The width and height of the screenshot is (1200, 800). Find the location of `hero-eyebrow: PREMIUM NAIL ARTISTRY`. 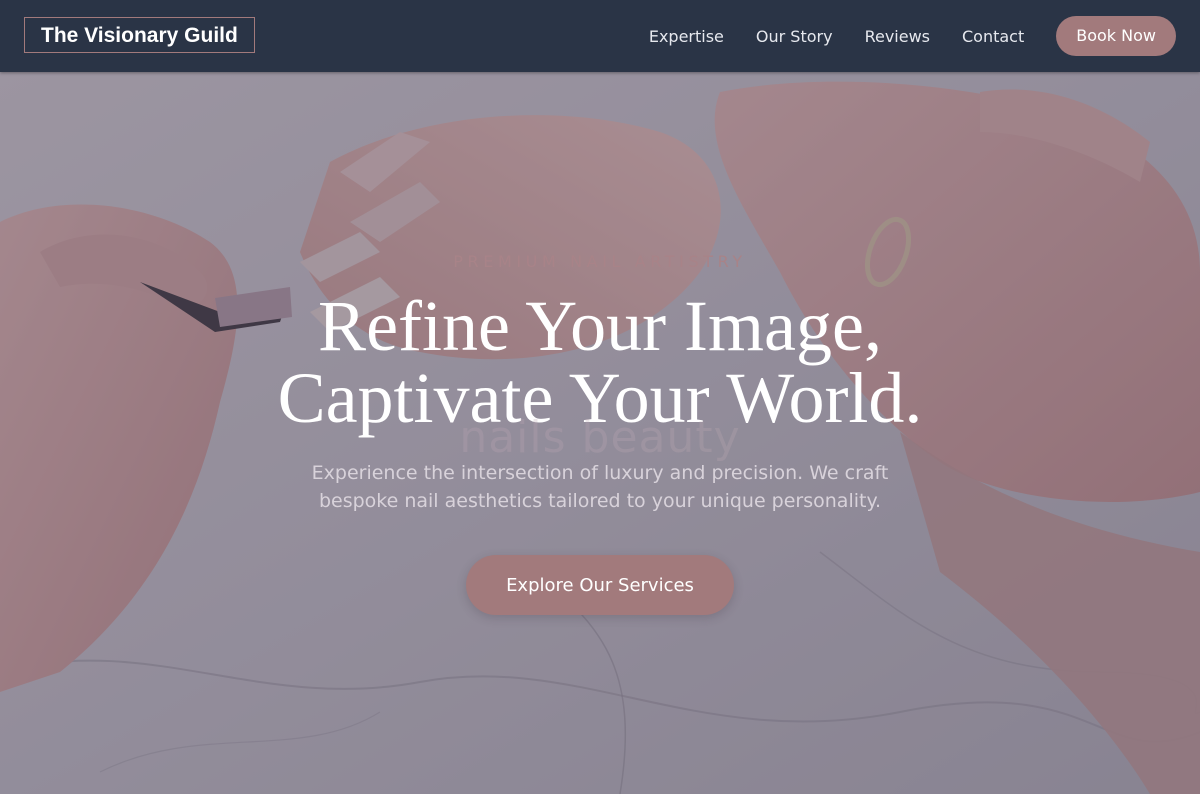

hero-eyebrow: PREMIUM NAIL ARTISTRY is located at coordinates (600, 261).